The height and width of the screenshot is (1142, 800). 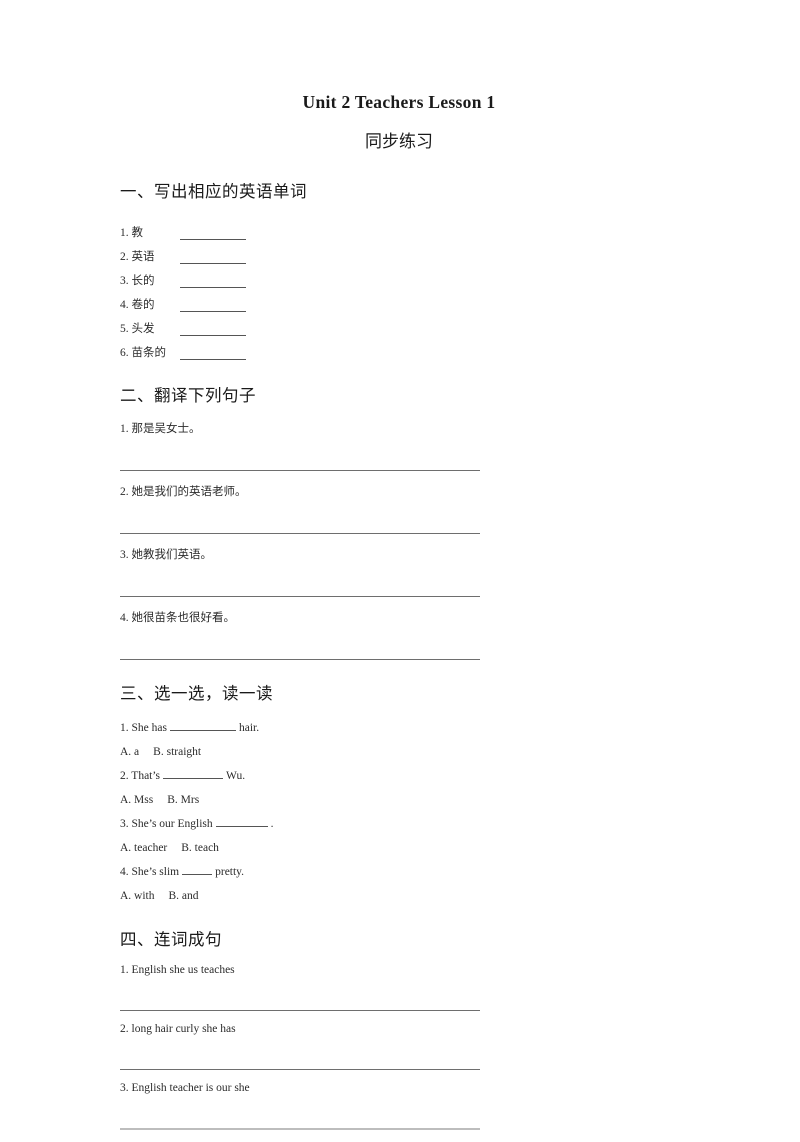 I want to click on question-text: 3. She’s our English, so click(x=166, y=824).